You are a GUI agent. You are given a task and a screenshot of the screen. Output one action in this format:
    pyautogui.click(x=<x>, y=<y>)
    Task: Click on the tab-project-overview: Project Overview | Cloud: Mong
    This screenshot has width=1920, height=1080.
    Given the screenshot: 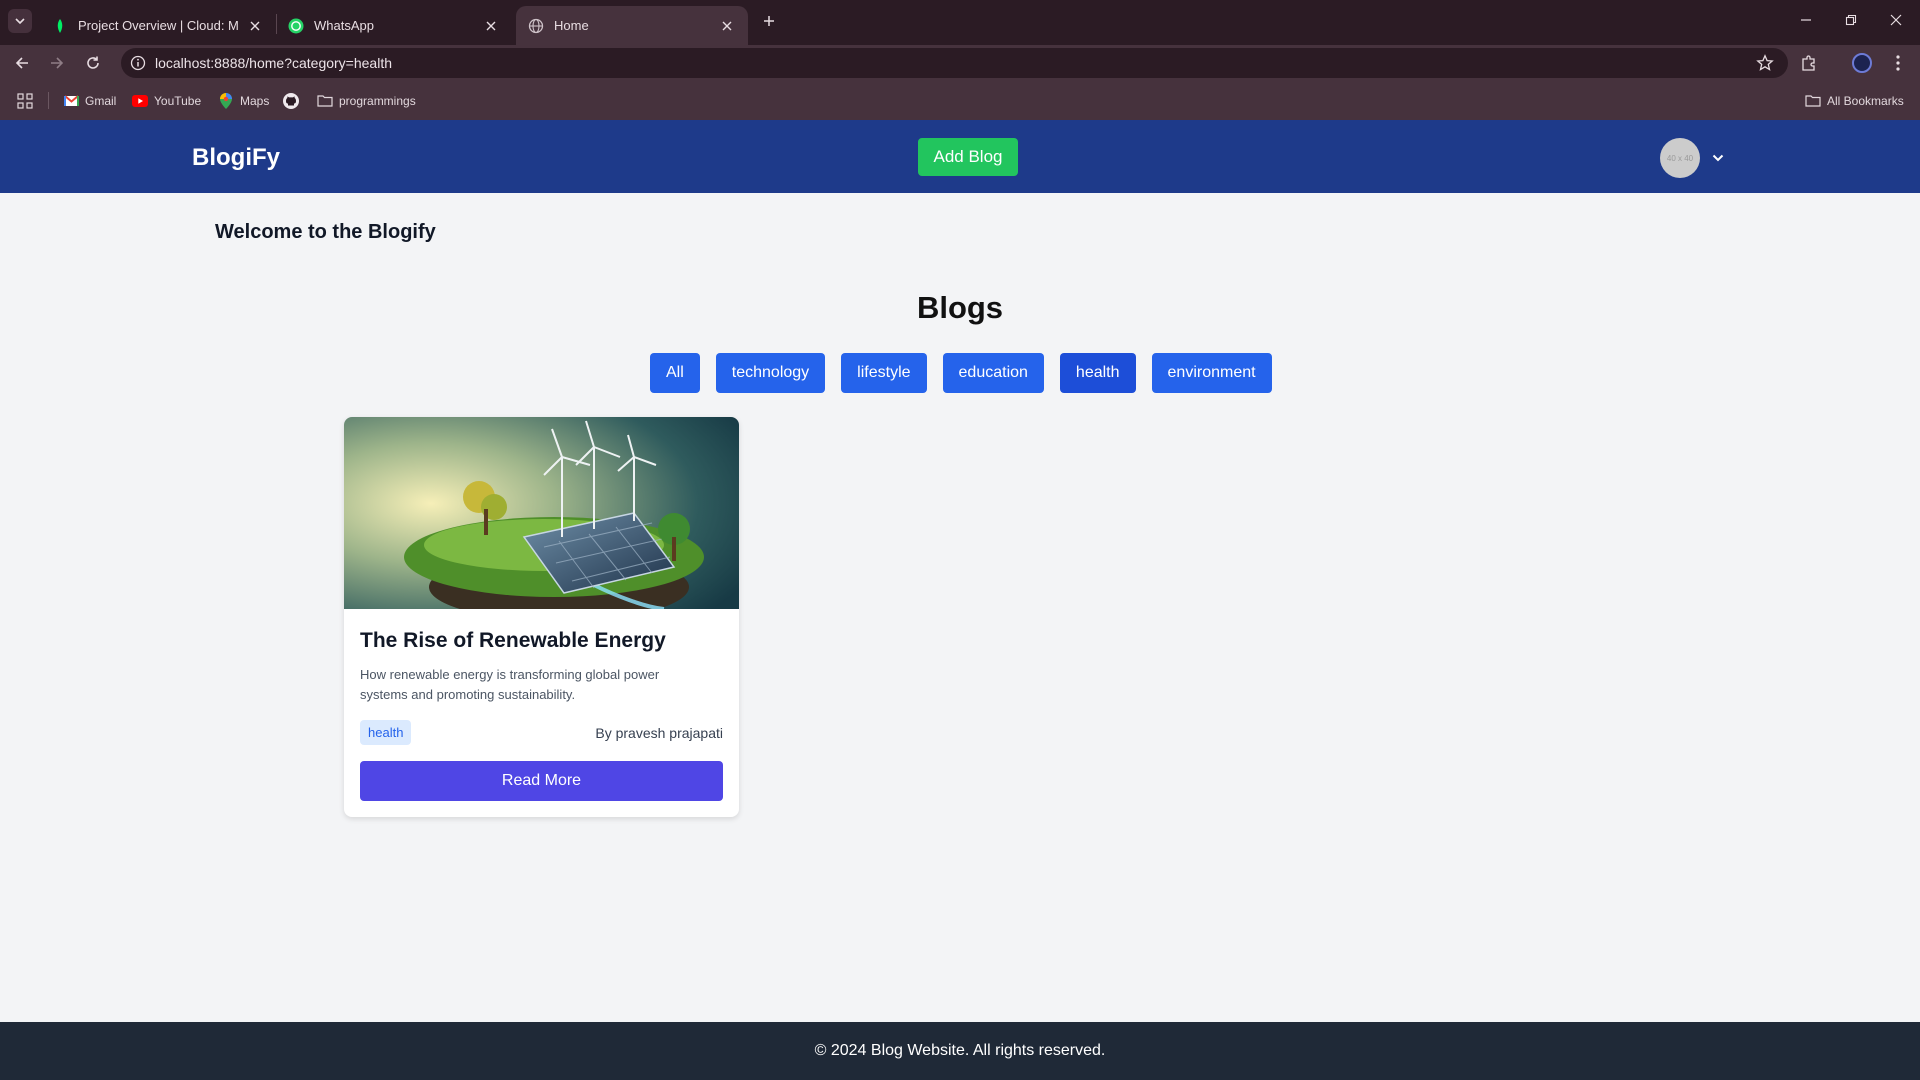 What is the action you would take?
    pyautogui.click(x=158, y=25)
    